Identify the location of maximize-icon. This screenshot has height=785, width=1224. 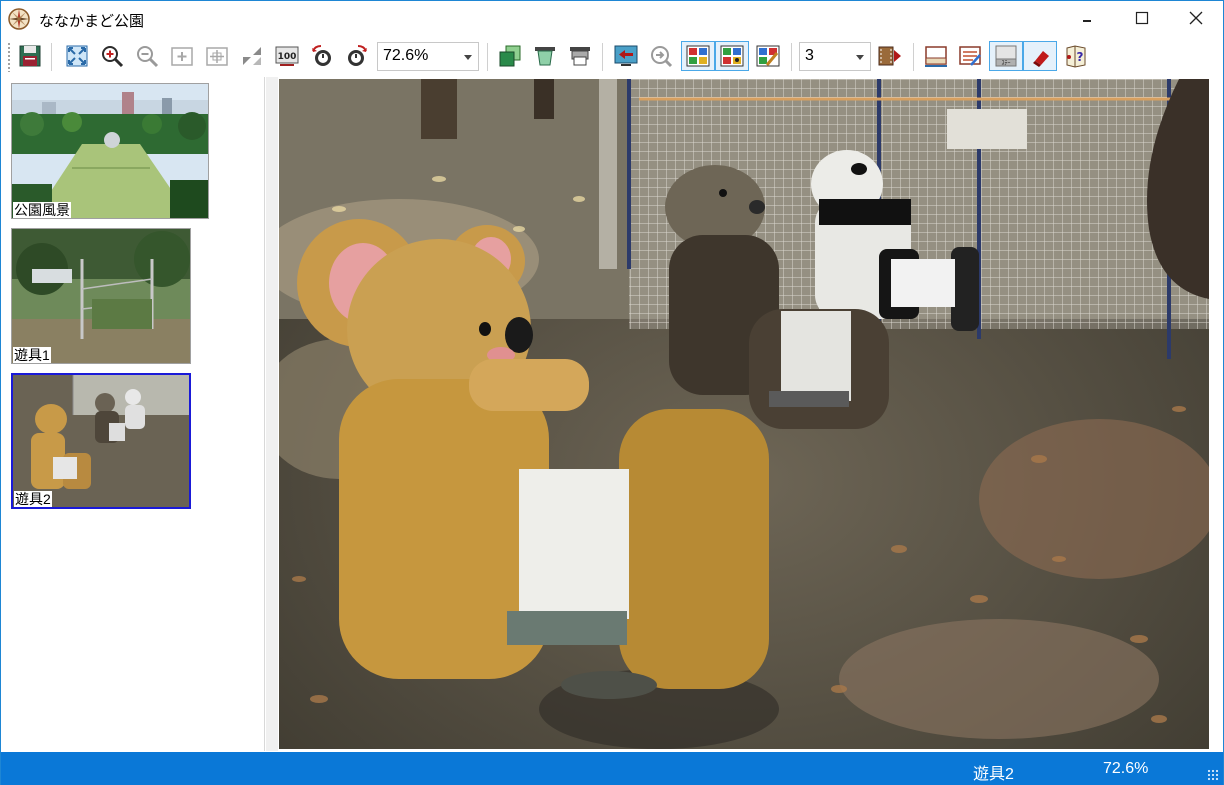
(1142, 18).